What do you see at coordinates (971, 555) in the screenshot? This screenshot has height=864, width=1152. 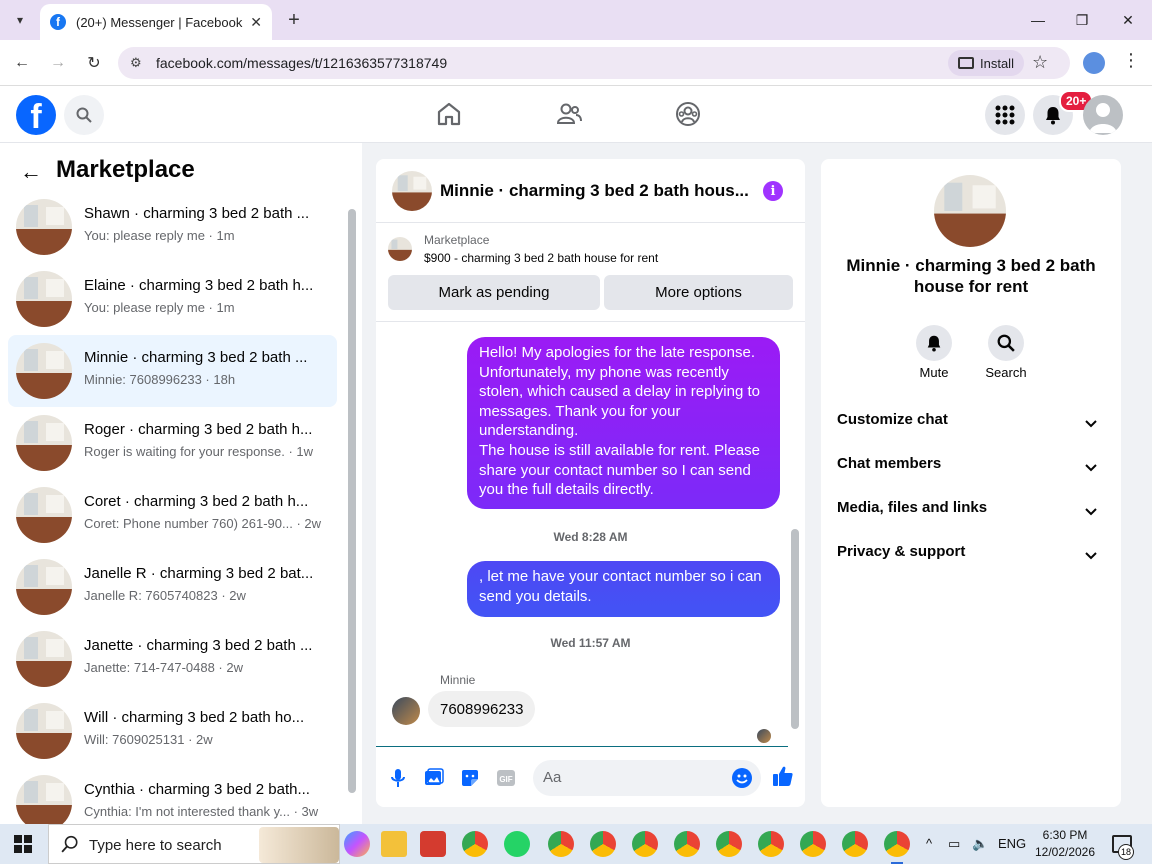 I see `privacy-support-section: Privacy & support` at bounding box center [971, 555].